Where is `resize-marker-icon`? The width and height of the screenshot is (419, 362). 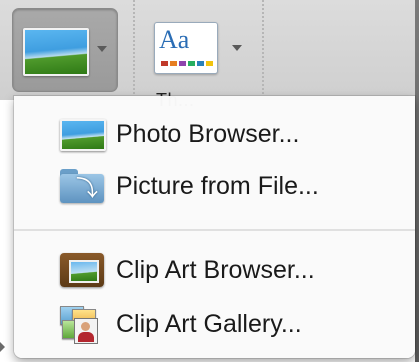 resize-marker-icon is located at coordinates (2, 347).